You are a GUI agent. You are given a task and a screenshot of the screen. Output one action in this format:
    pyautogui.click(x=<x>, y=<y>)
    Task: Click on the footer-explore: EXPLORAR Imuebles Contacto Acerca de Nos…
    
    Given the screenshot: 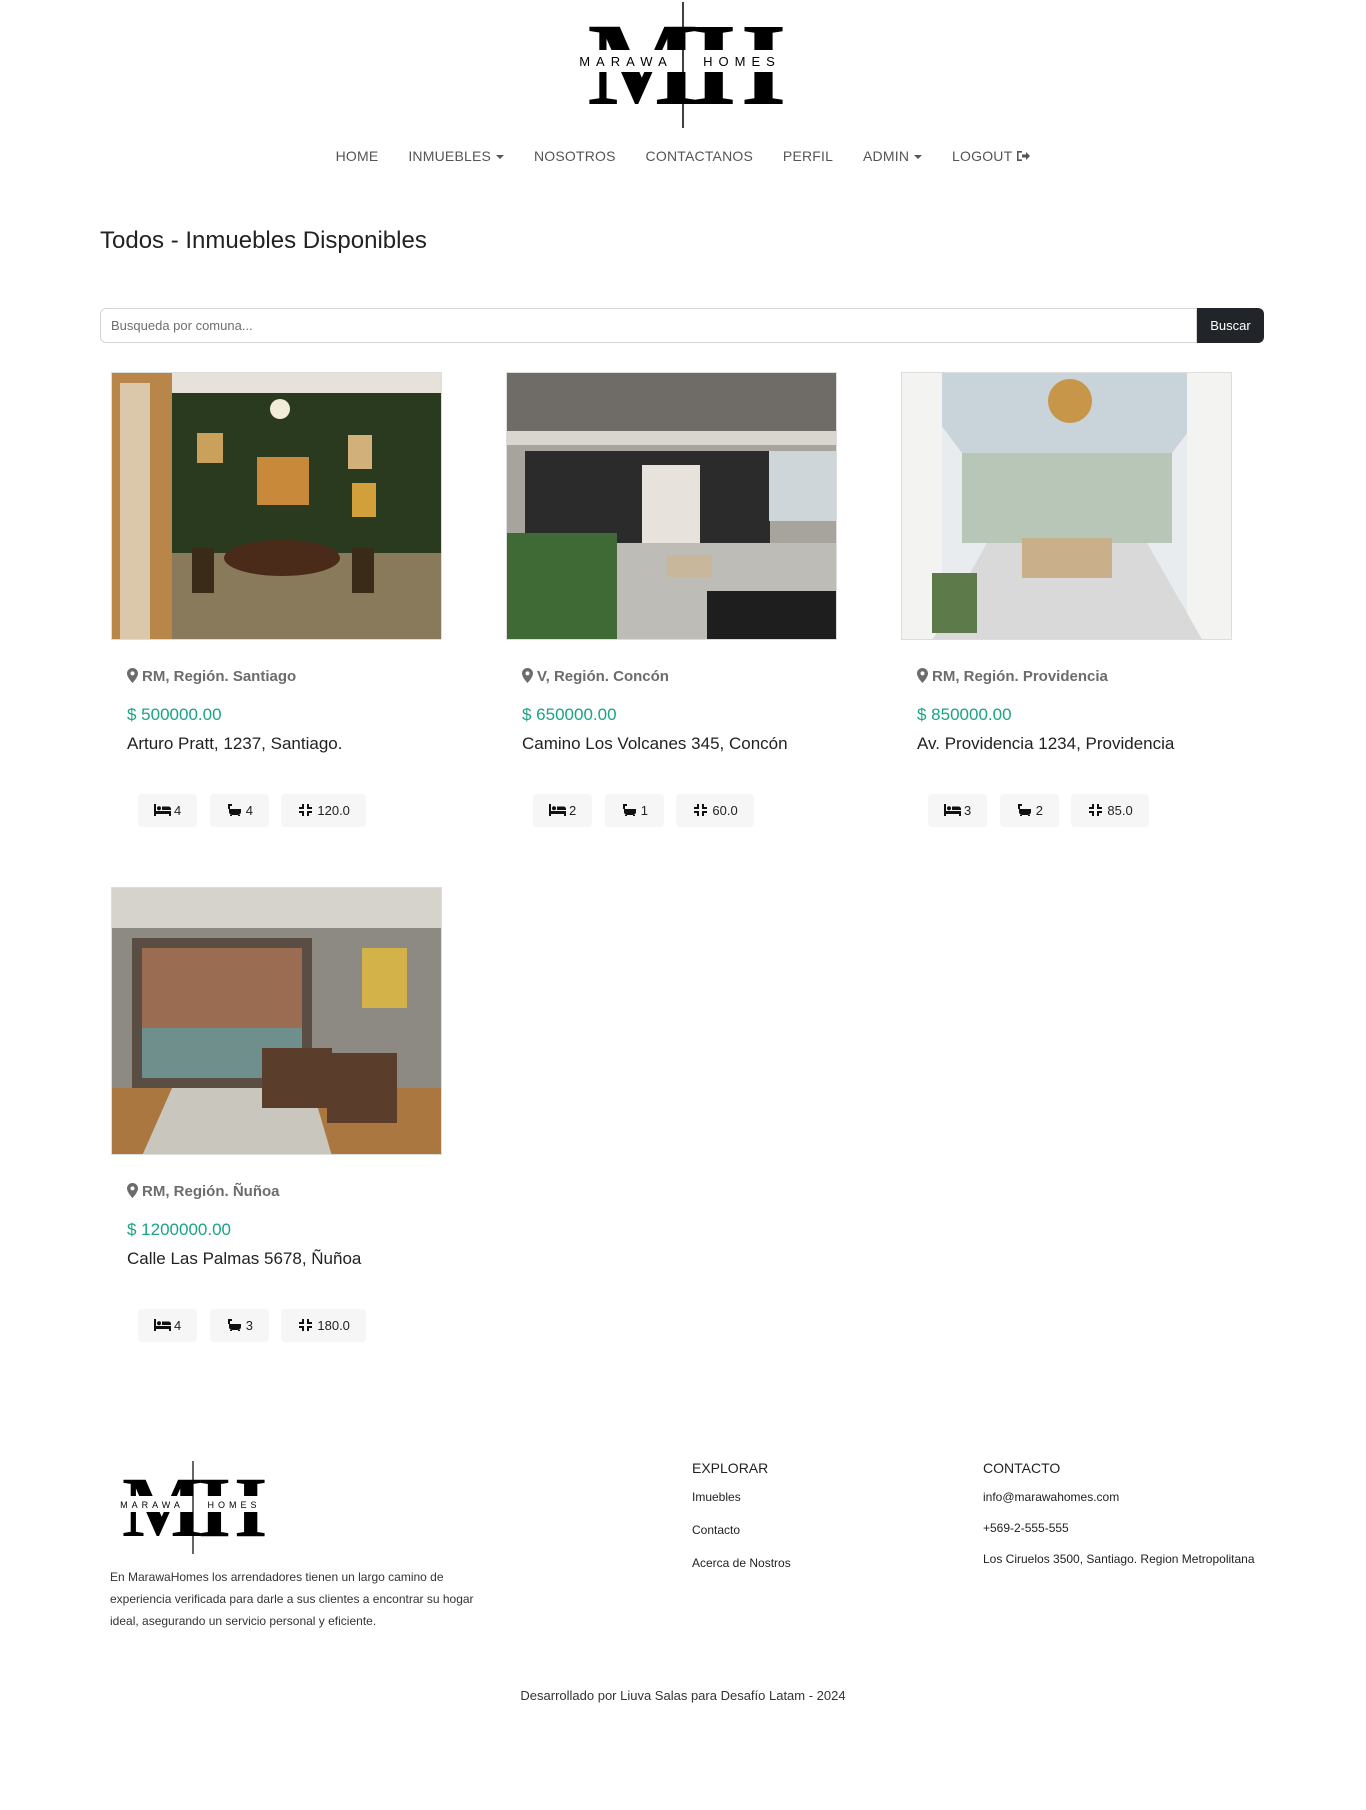 What is the action you would take?
    pyautogui.click(x=741, y=1524)
    